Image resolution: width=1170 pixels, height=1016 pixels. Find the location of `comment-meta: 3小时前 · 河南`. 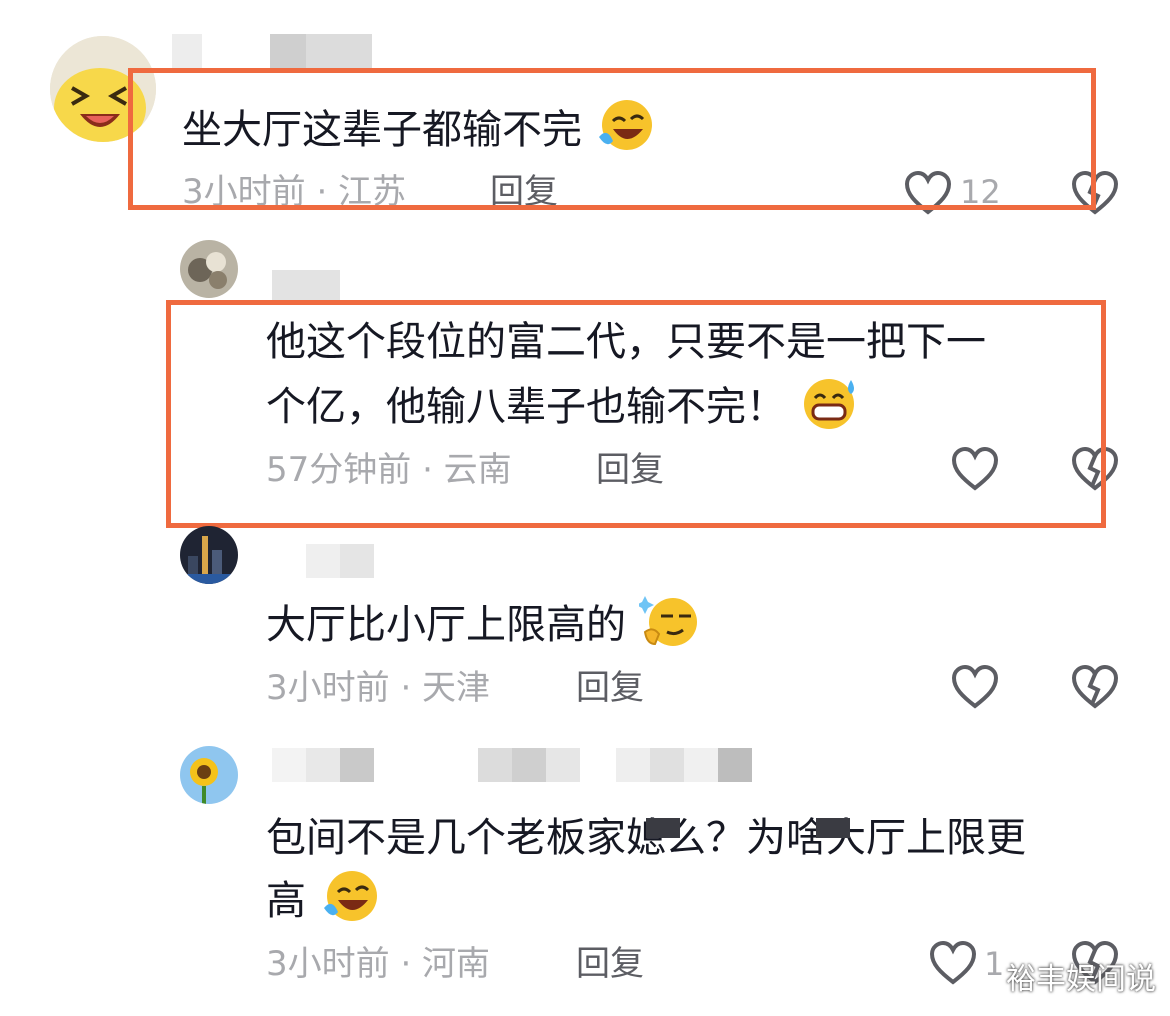

comment-meta: 3小时前 · 河南 is located at coordinates (378, 964).